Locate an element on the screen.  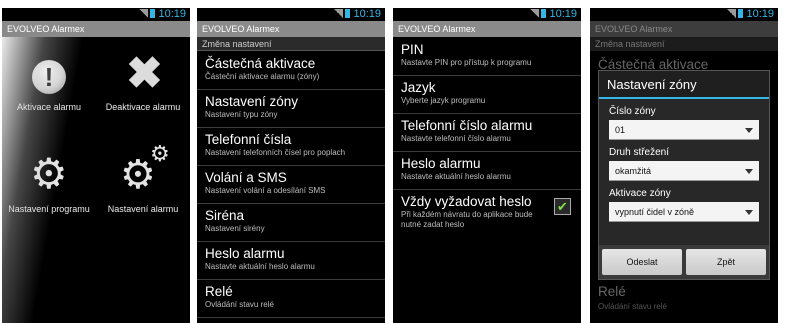
select-value: okamžitá is located at coordinates (633, 171).